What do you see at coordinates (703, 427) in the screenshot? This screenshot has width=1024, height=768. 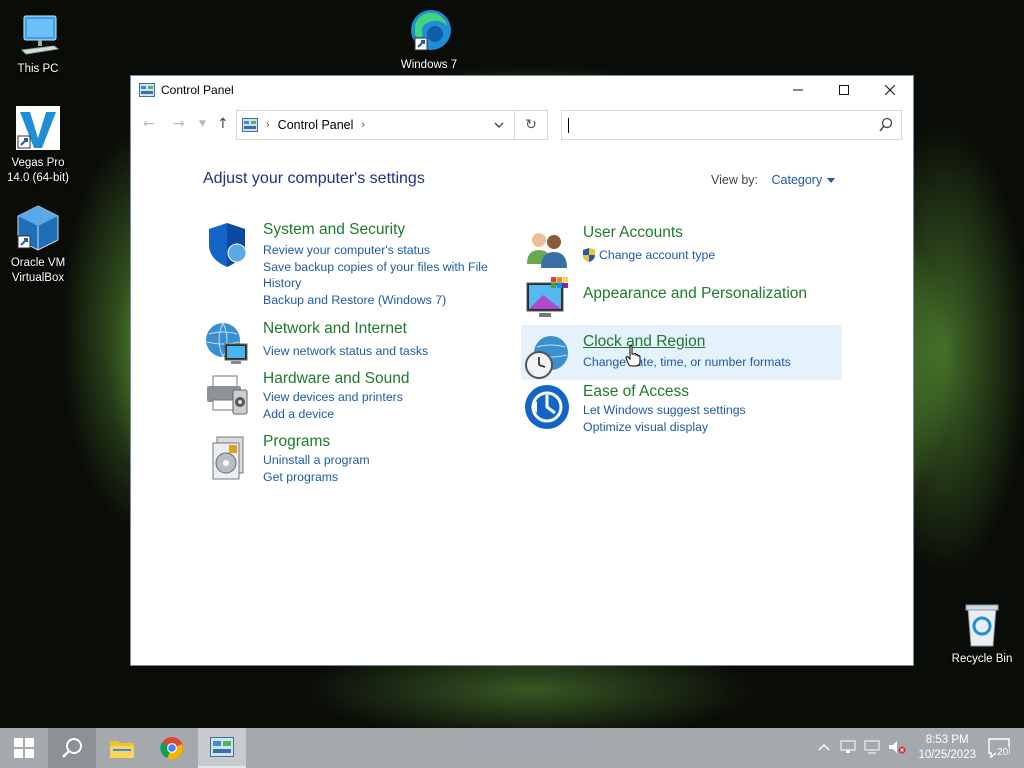 I see `link-optimize-visual-display: Optimize visual display` at bounding box center [703, 427].